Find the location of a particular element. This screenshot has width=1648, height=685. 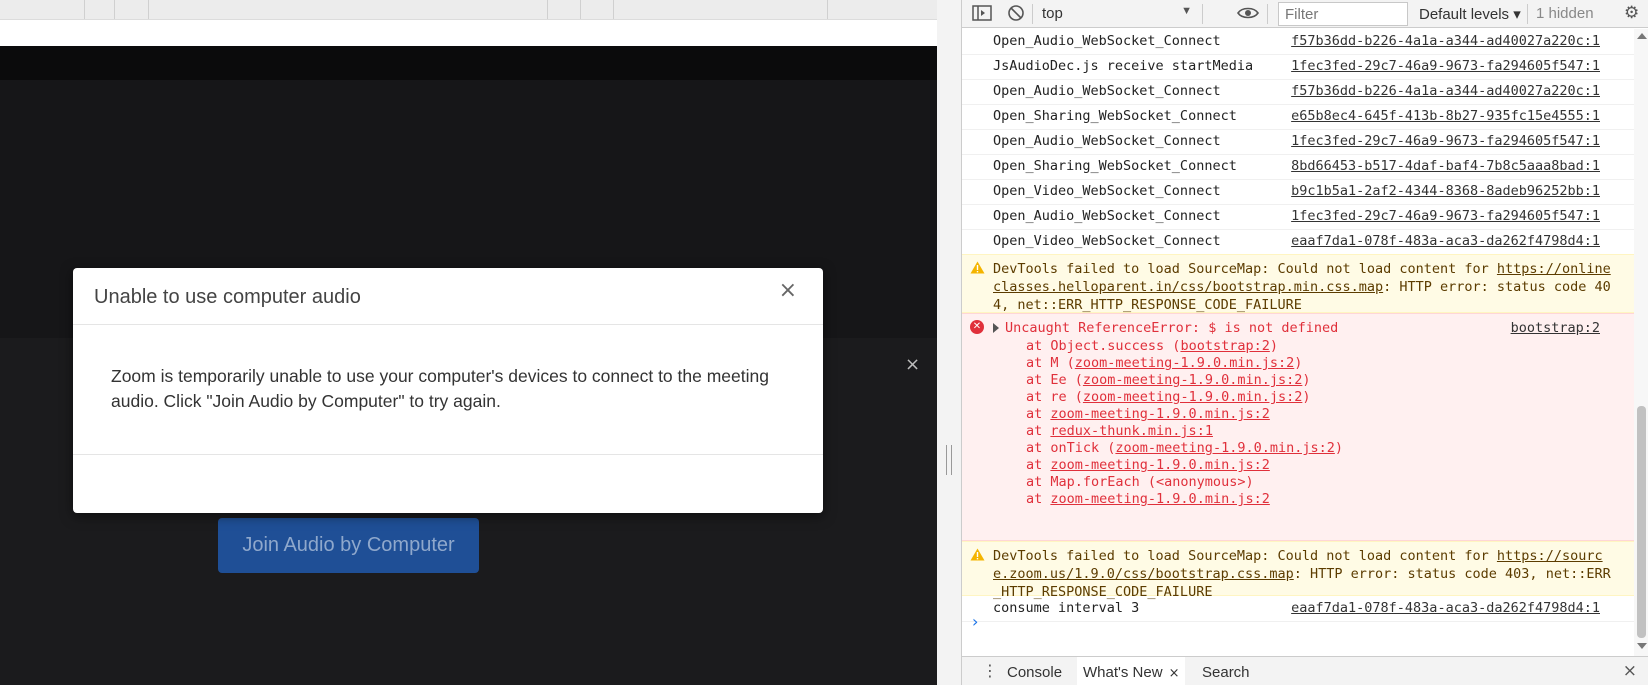

resize-handle is located at coordinates (949, 460).